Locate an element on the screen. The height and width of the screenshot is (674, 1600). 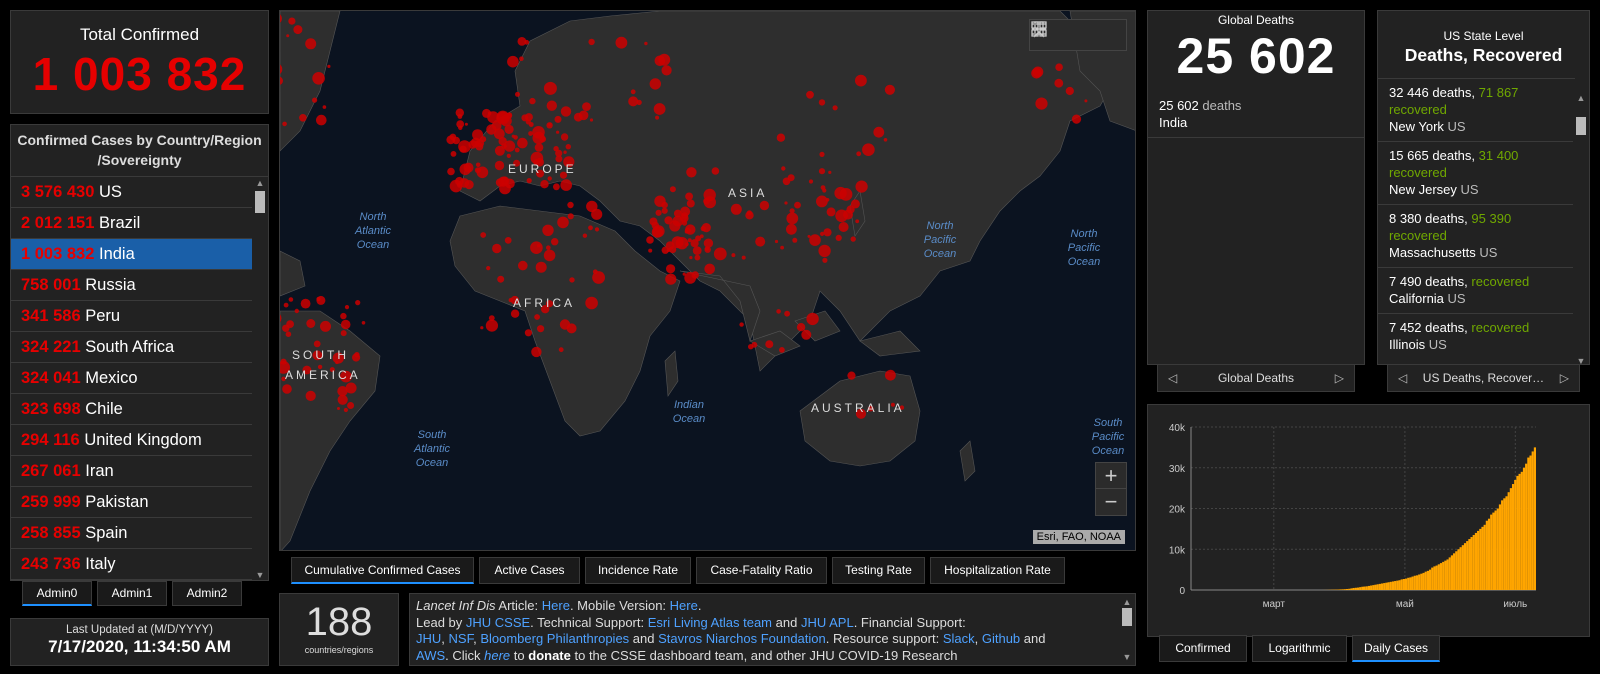
tab-testing-rate: Testing Rate is located at coordinates (878, 570).